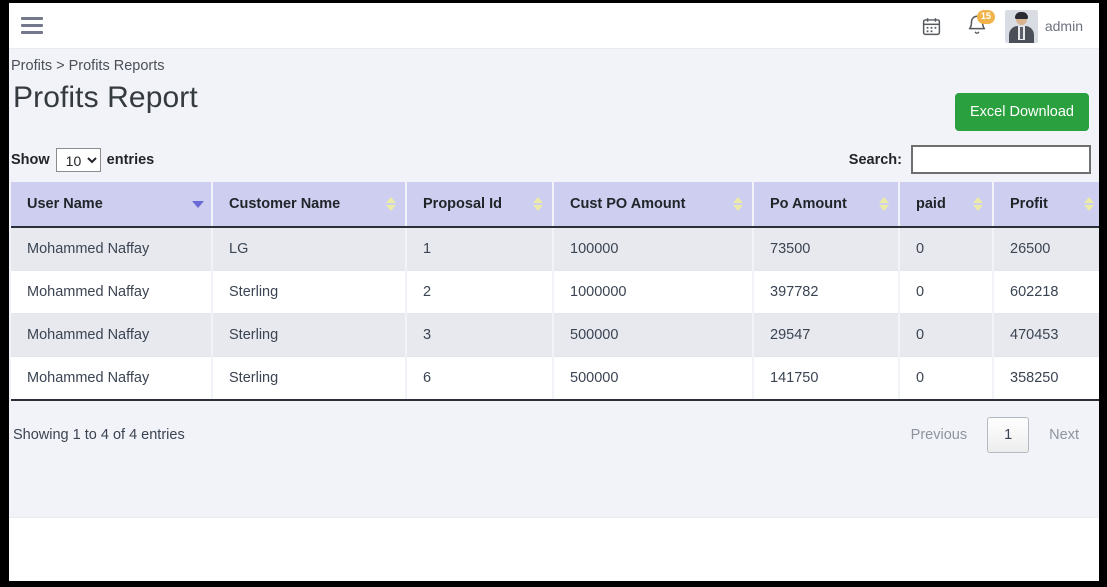 The height and width of the screenshot is (587, 1107). What do you see at coordinates (554, 156) in the screenshot?
I see `table-controls: Show 10 entries Search:` at bounding box center [554, 156].